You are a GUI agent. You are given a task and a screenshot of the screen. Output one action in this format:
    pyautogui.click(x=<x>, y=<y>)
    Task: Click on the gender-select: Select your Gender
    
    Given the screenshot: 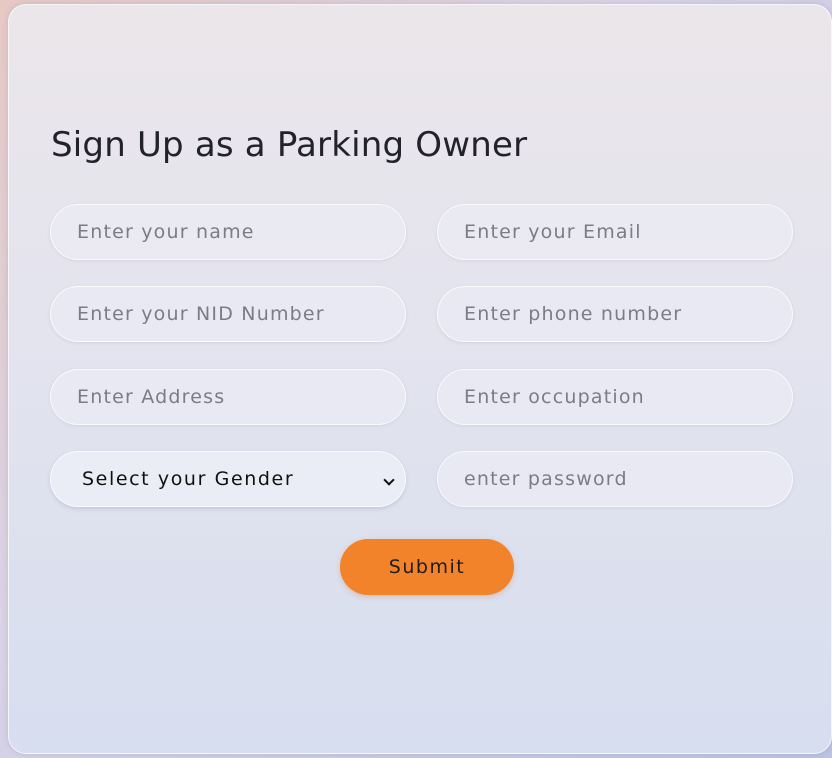 What is the action you would take?
    pyautogui.click(x=228, y=479)
    